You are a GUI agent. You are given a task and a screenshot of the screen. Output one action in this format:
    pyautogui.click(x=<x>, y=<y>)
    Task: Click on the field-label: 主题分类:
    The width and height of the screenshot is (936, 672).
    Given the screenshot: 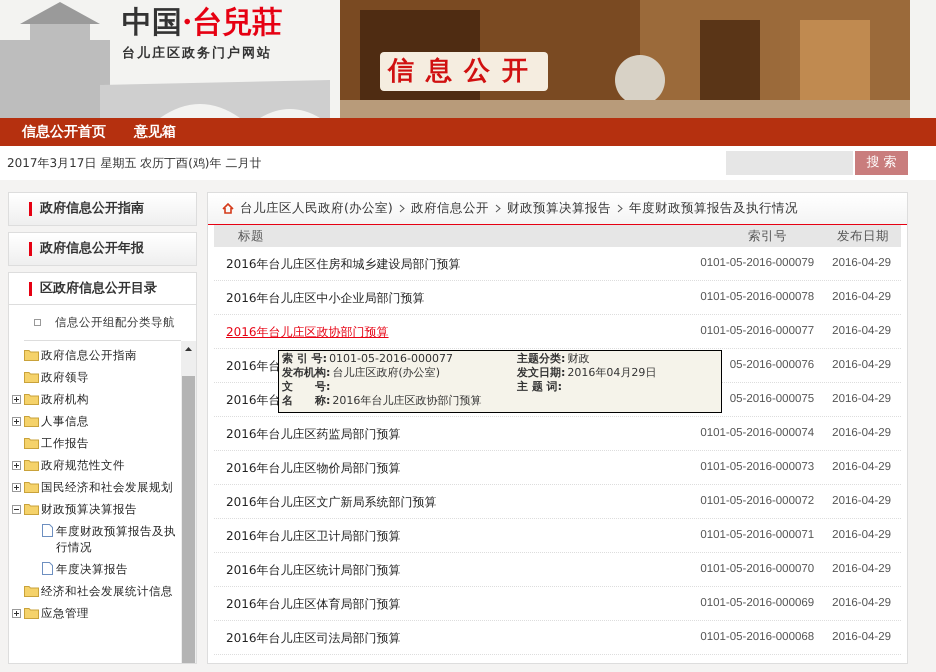 What is the action you would take?
    pyautogui.click(x=541, y=359)
    